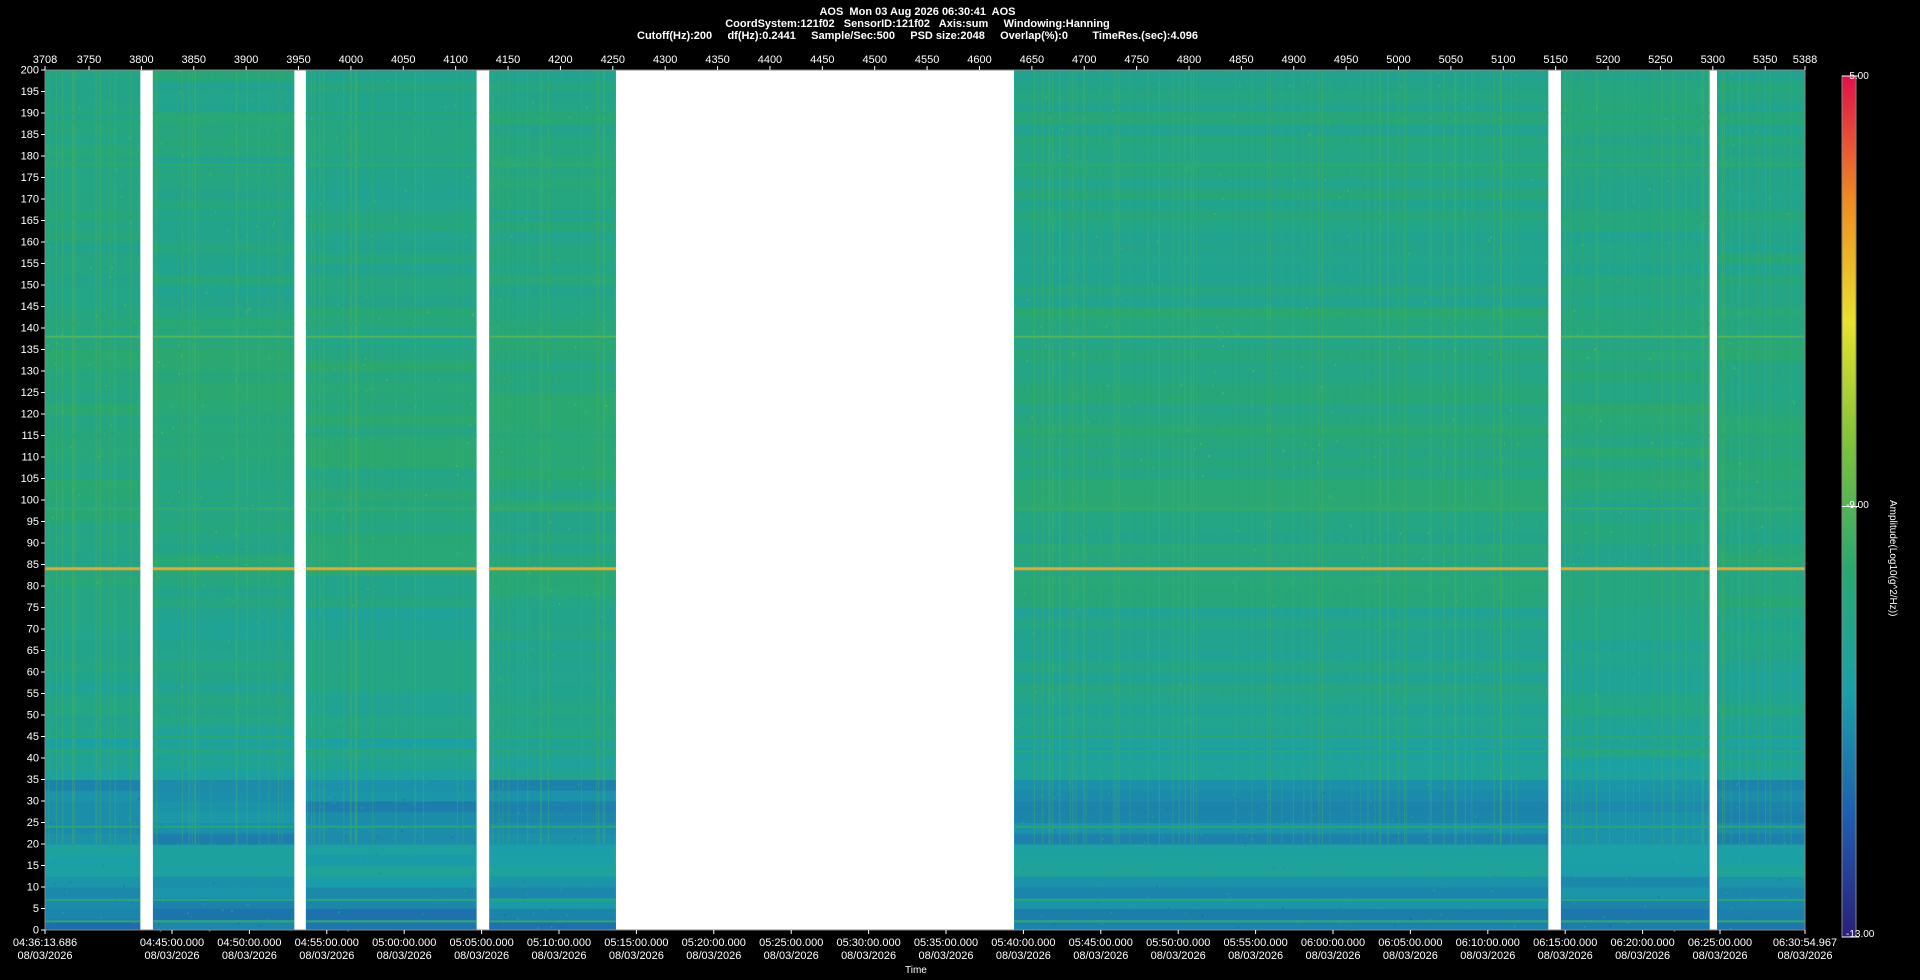 This screenshot has height=980, width=1920. What do you see at coordinates (1101, 943) in the screenshot?
I see `time-tick-label: 05:45:00.000` at bounding box center [1101, 943].